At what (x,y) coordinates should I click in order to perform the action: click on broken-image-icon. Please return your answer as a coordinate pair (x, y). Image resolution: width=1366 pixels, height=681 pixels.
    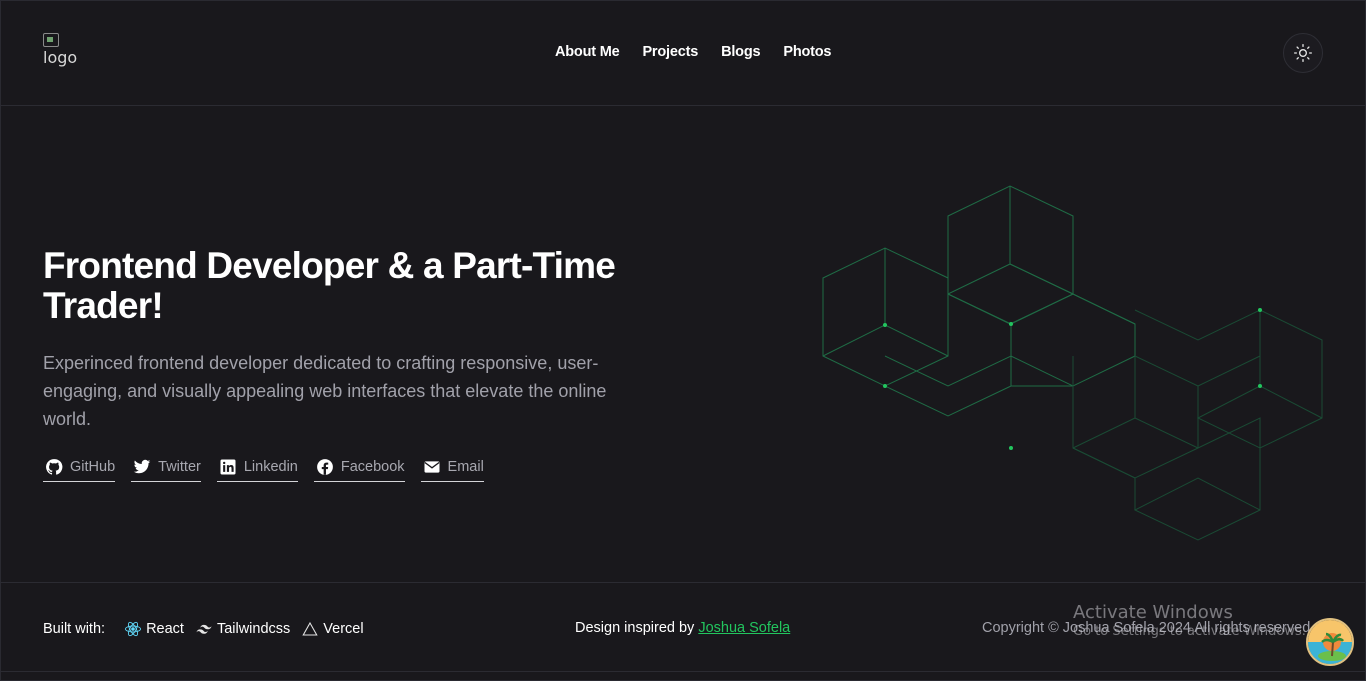
    Looking at the image, I should click on (51, 40).